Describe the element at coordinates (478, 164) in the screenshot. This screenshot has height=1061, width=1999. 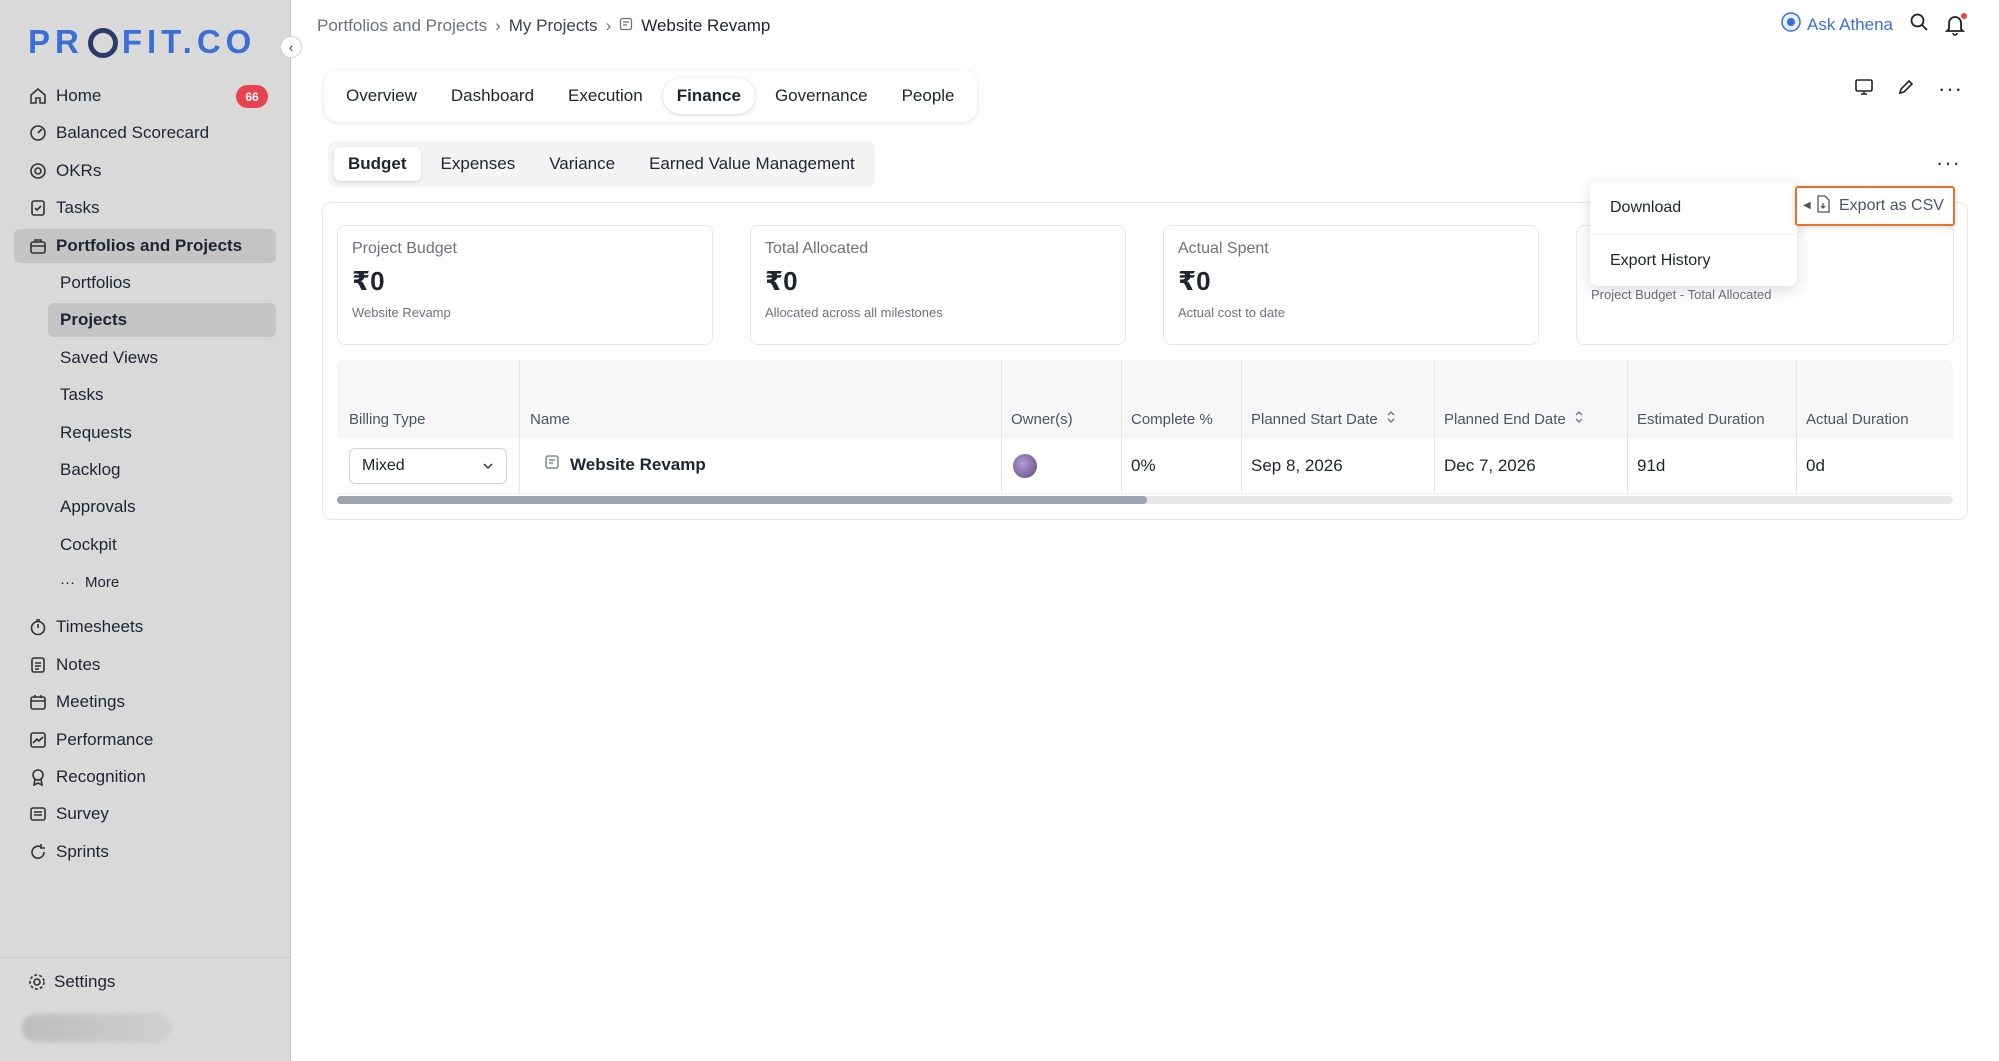
I see `subtab-expenses: Expenses` at that location.